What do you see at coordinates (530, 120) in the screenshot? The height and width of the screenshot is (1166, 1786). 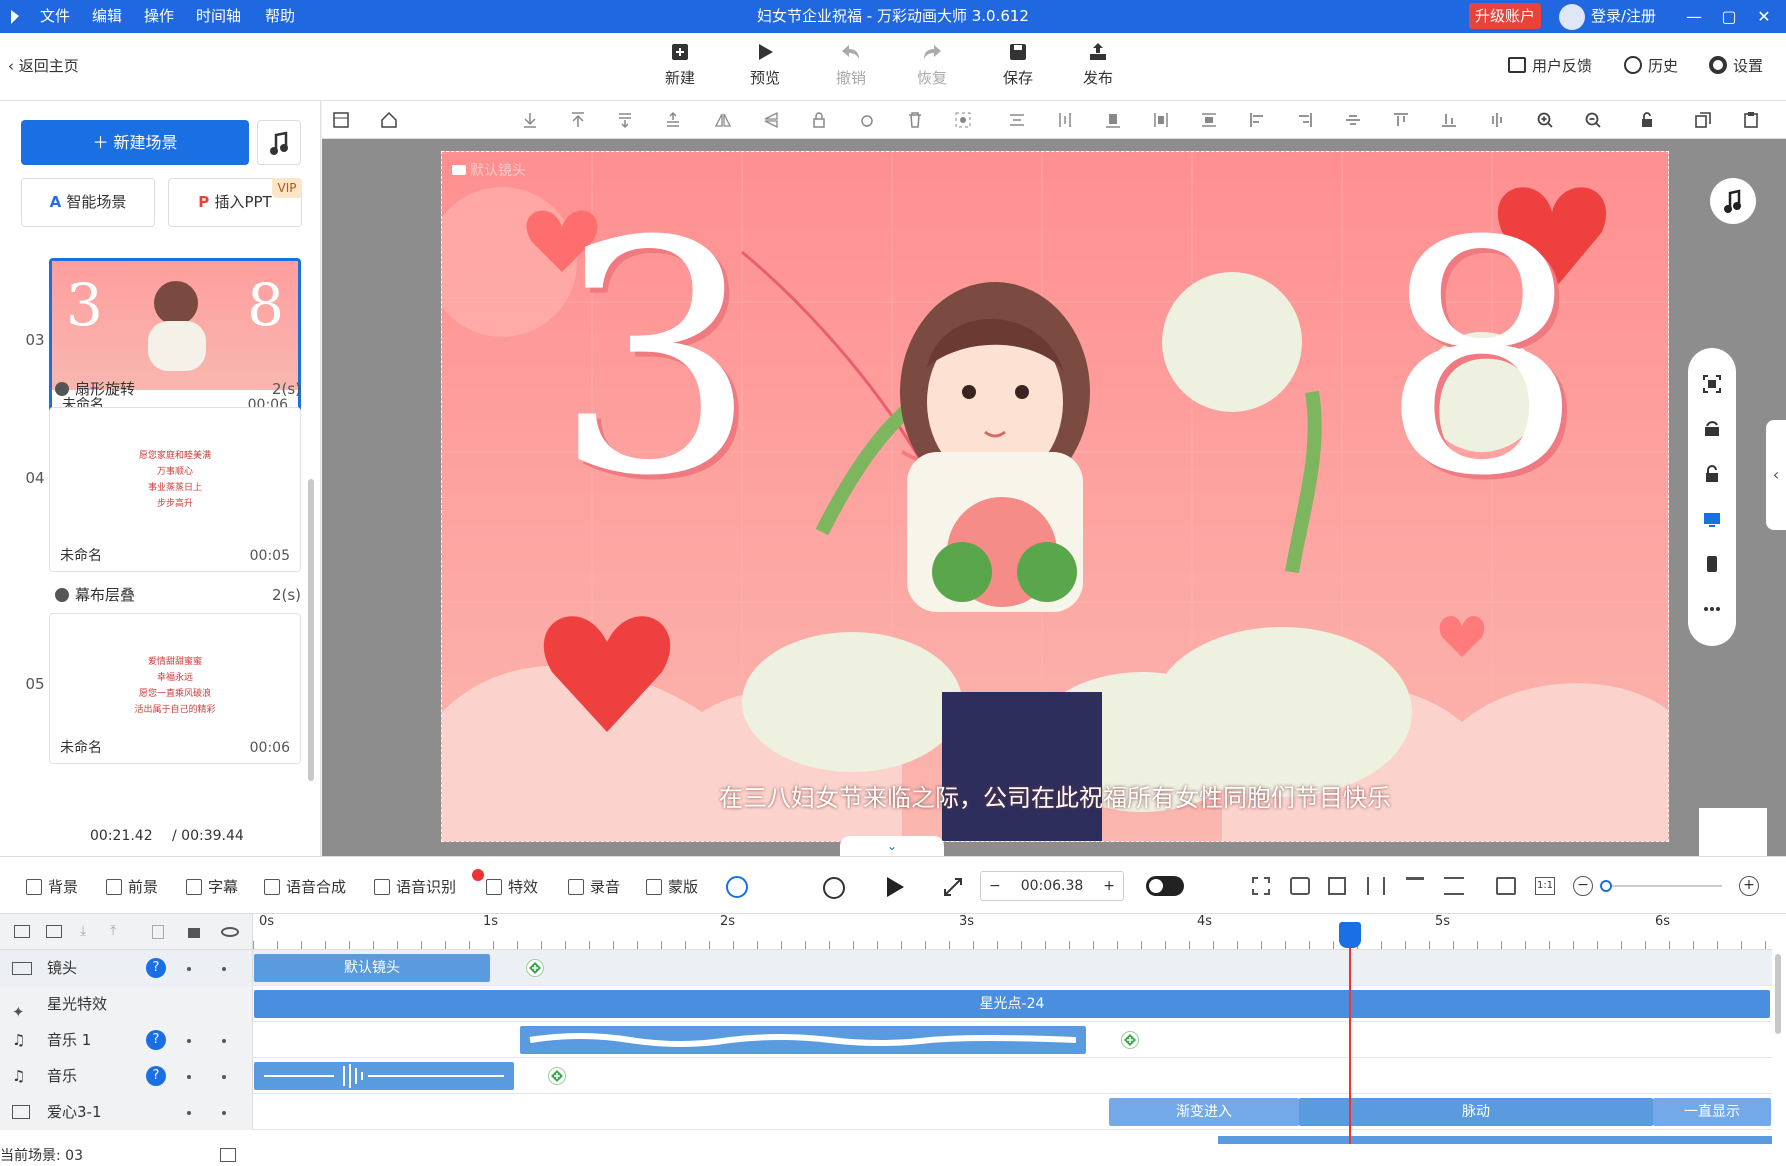 I see `move-bottom-icon` at bounding box center [530, 120].